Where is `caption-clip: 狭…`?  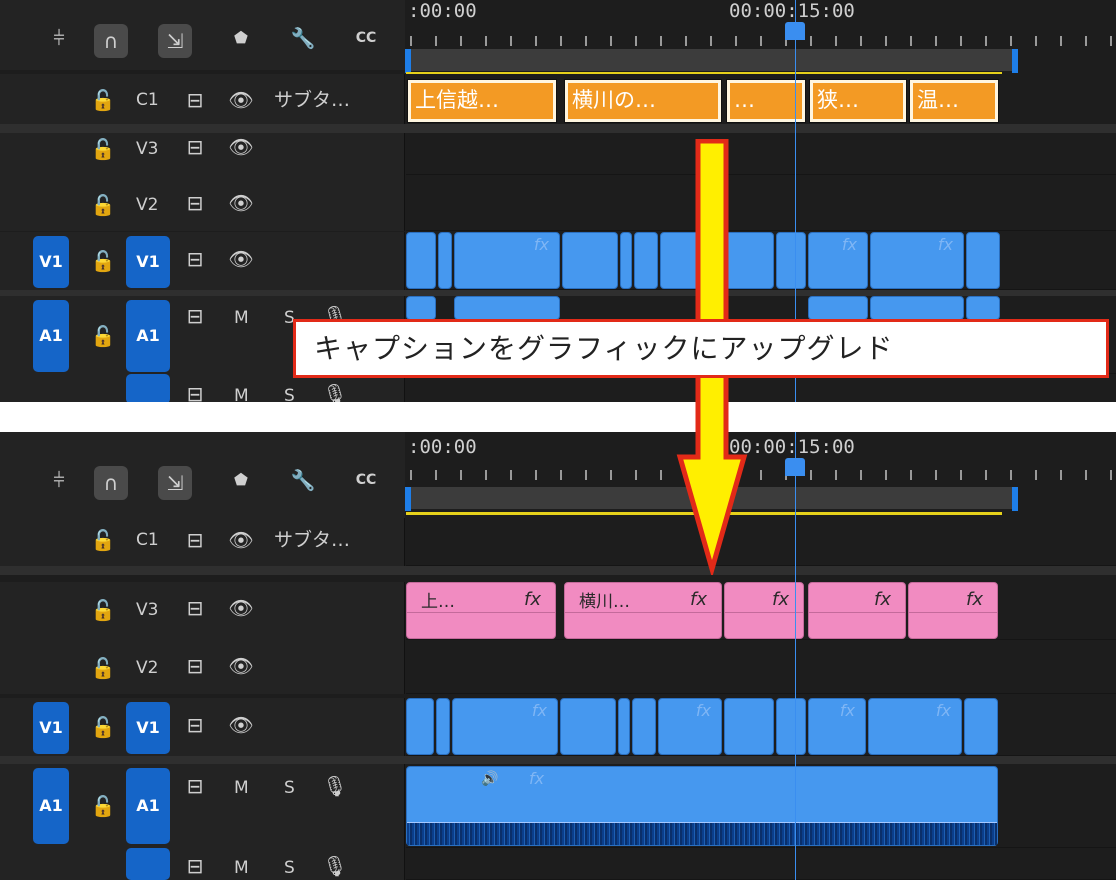 caption-clip: 狭… is located at coordinates (858, 101).